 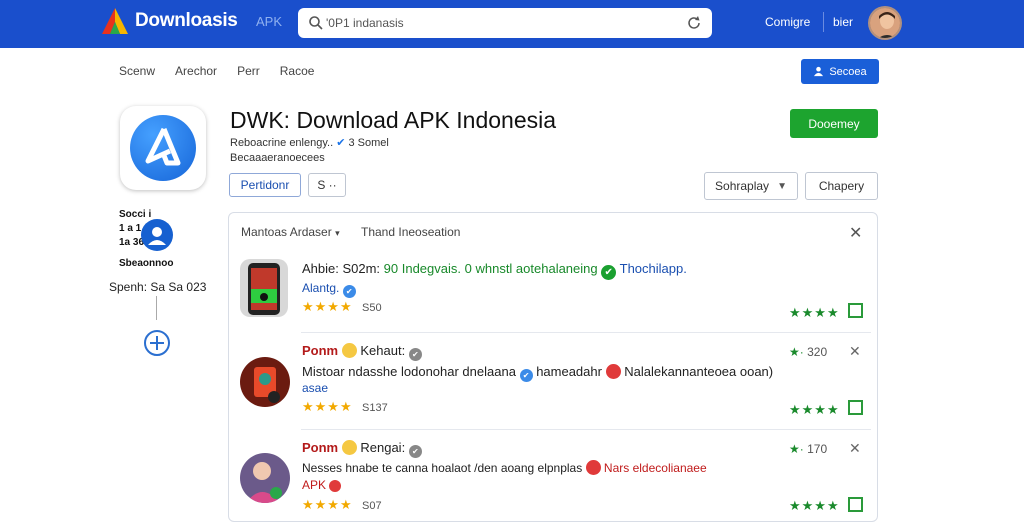 I want to click on review-source: APK, so click(x=322, y=485).